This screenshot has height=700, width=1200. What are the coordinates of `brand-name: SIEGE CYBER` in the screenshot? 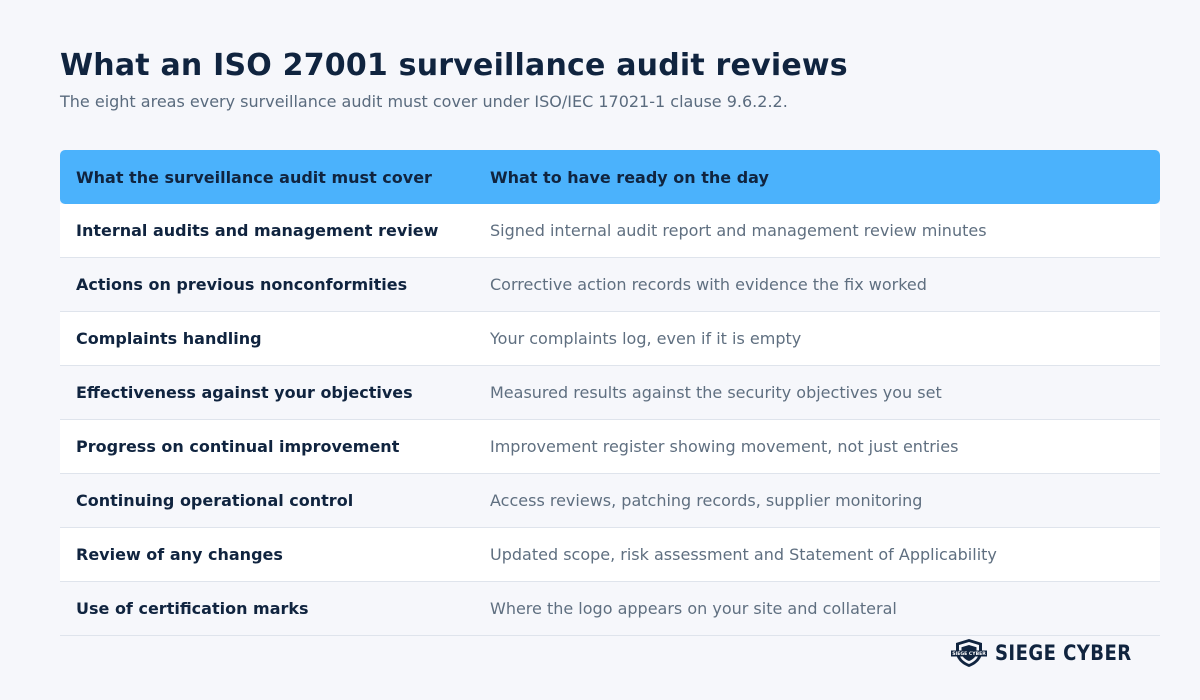 It's located at (1063, 653).